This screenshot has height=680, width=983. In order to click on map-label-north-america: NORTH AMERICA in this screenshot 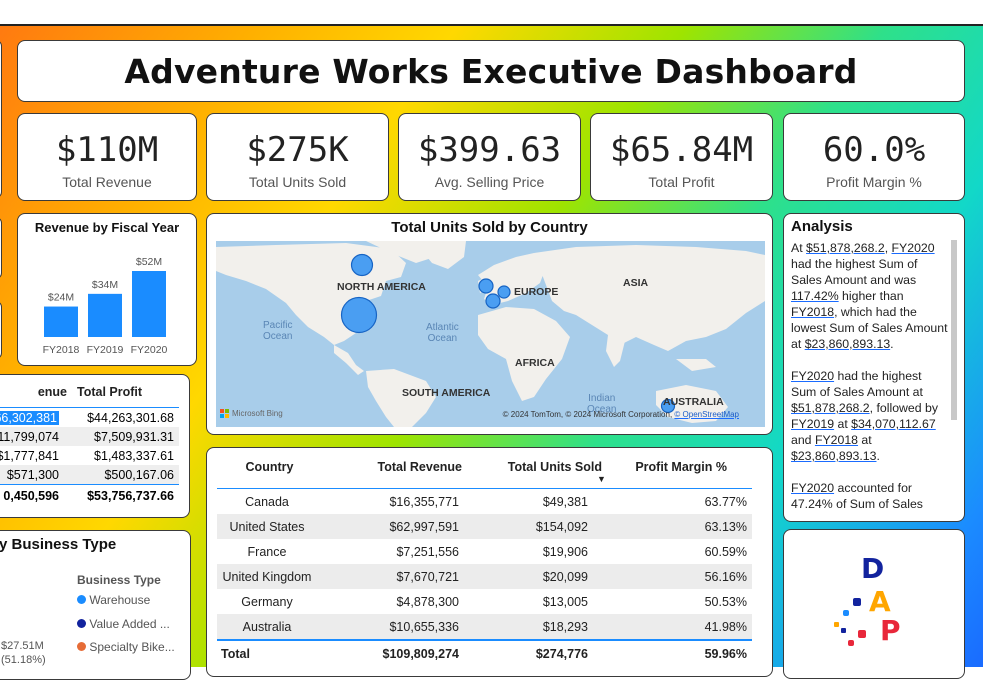, I will do `click(381, 287)`.